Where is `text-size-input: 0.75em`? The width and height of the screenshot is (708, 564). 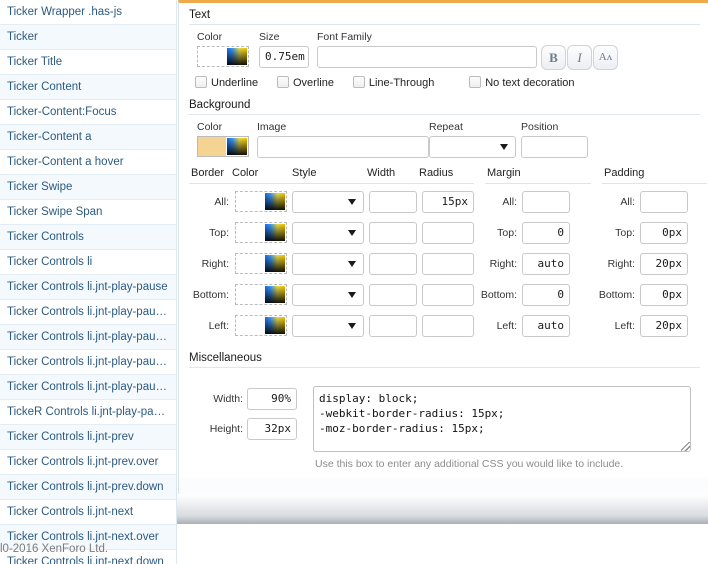
text-size-input: 0.75em is located at coordinates (284, 57).